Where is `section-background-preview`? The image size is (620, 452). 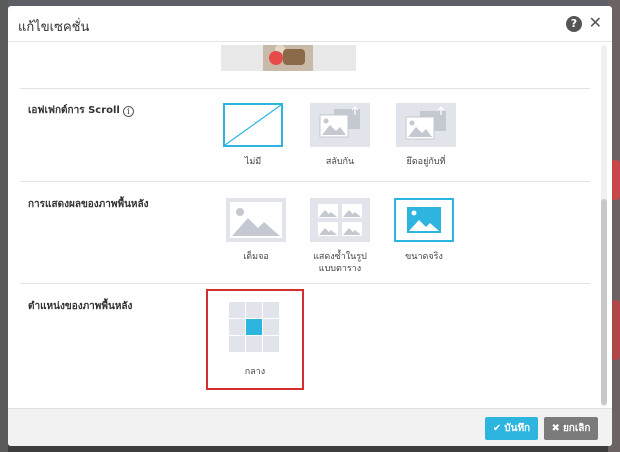 section-background-preview is located at coordinates (288, 58).